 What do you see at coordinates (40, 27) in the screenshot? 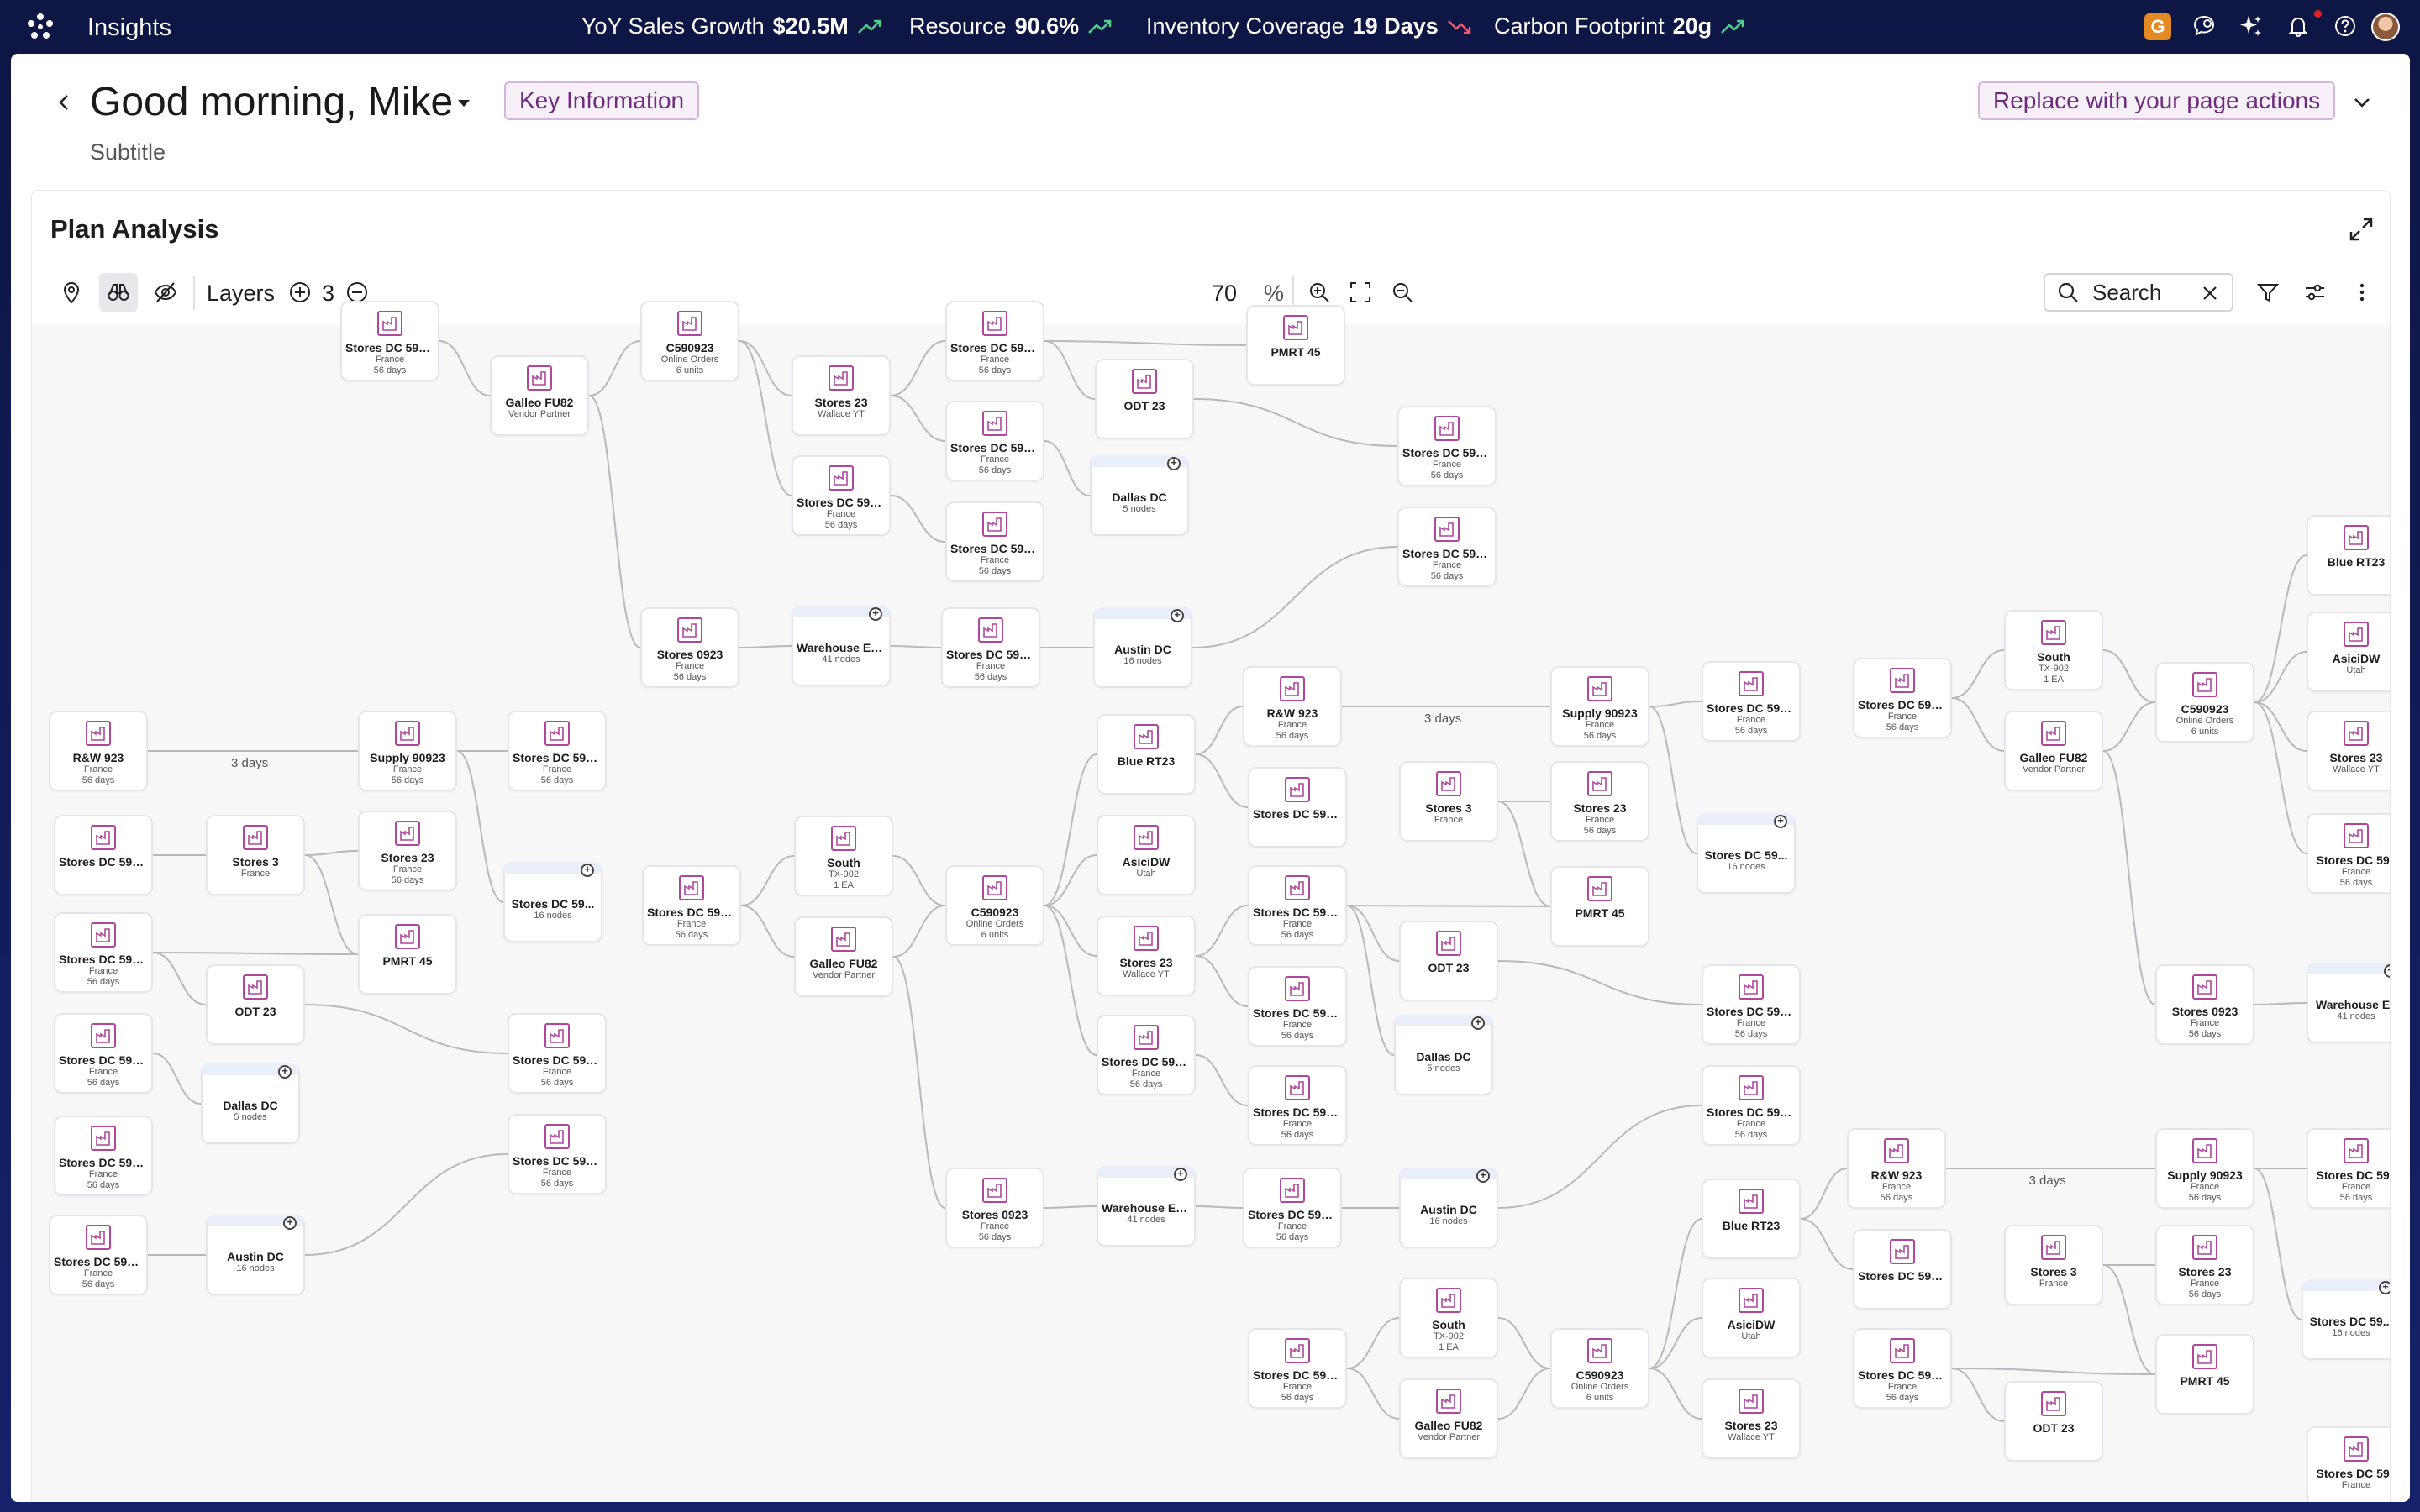
I see `app-logo-icon` at bounding box center [40, 27].